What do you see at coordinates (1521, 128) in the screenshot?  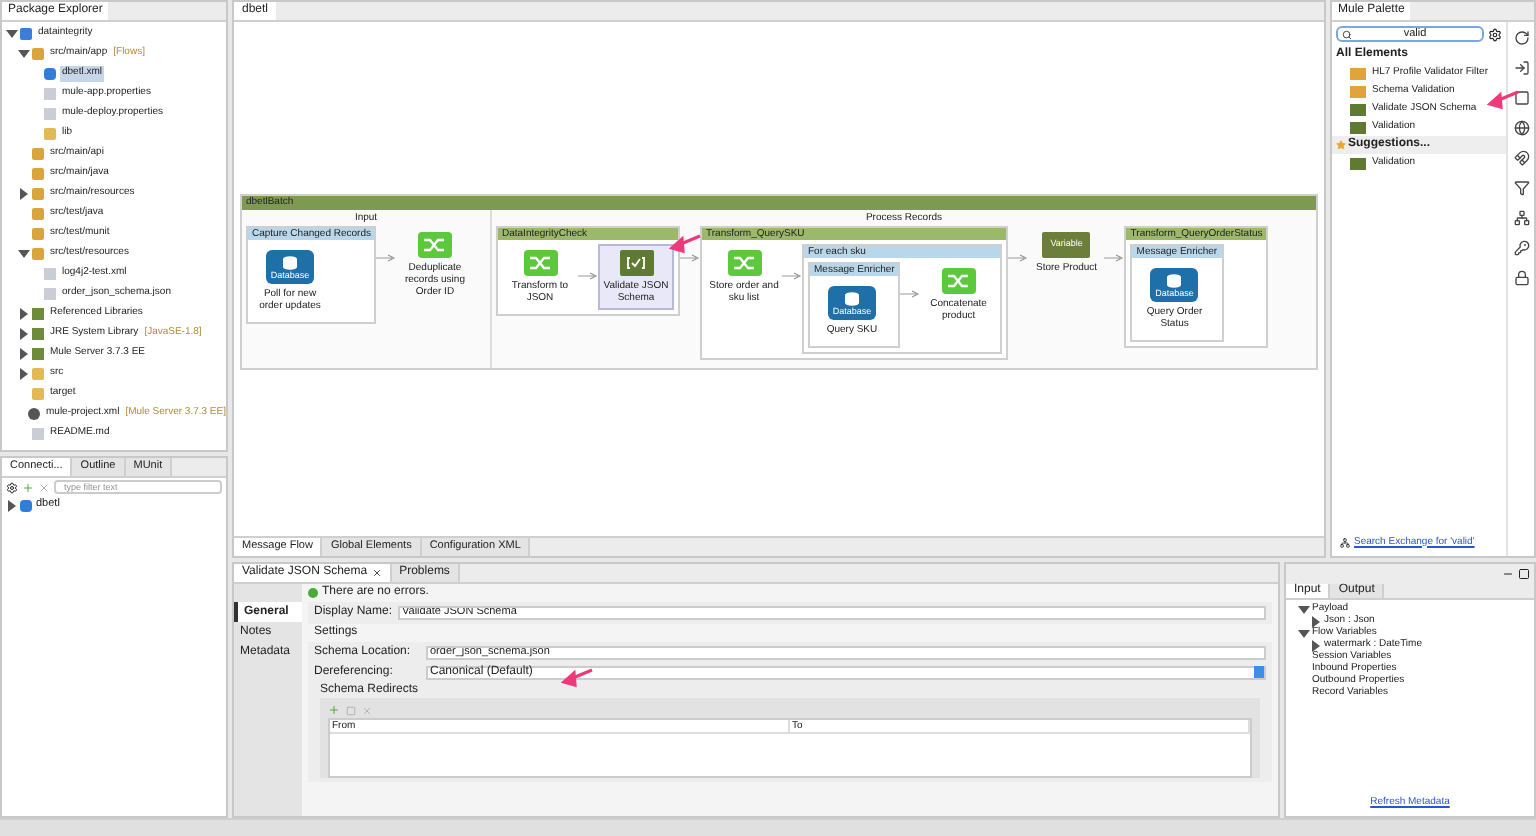 I see `globe-icon` at bounding box center [1521, 128].